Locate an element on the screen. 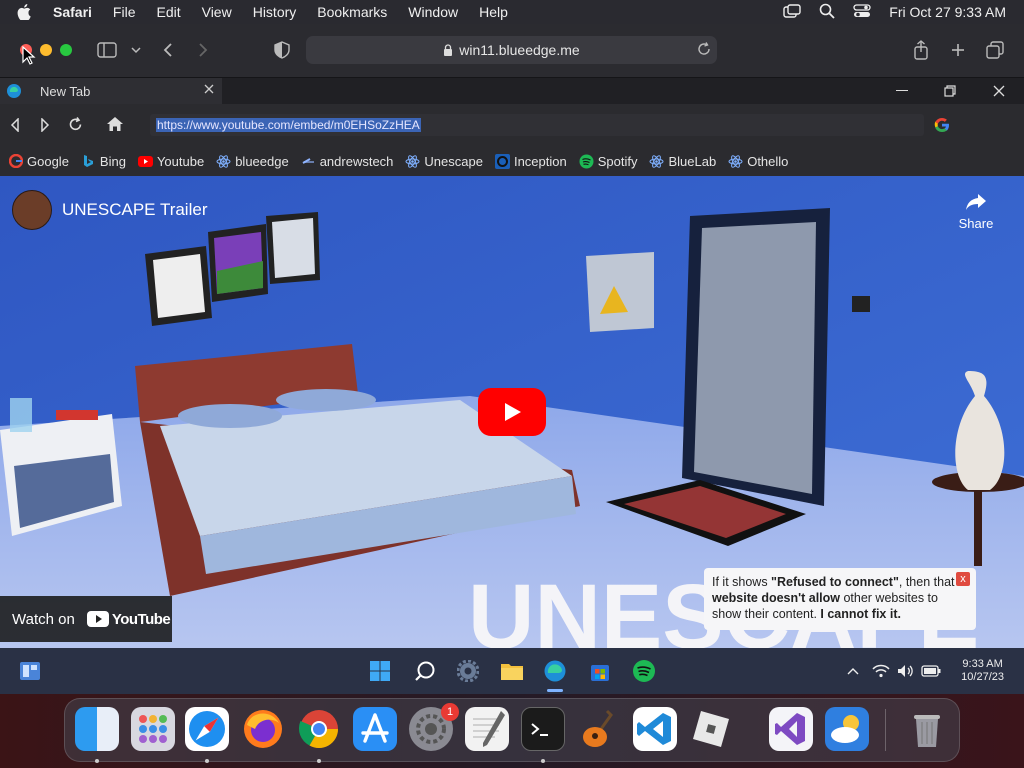  safari-address-bar: win11.blueedge.me is located at coordinates (511, 50).